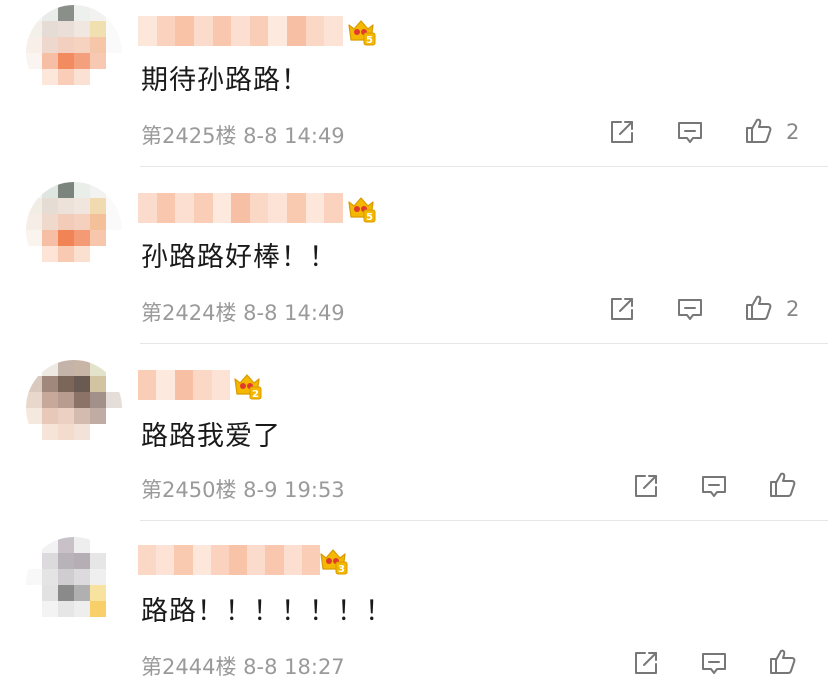 The image size is (828, 688). What do you see at coordinates (260, 667) in the screenshot?
I see `comment-date: 8-8` at bounding box center [260, 667].